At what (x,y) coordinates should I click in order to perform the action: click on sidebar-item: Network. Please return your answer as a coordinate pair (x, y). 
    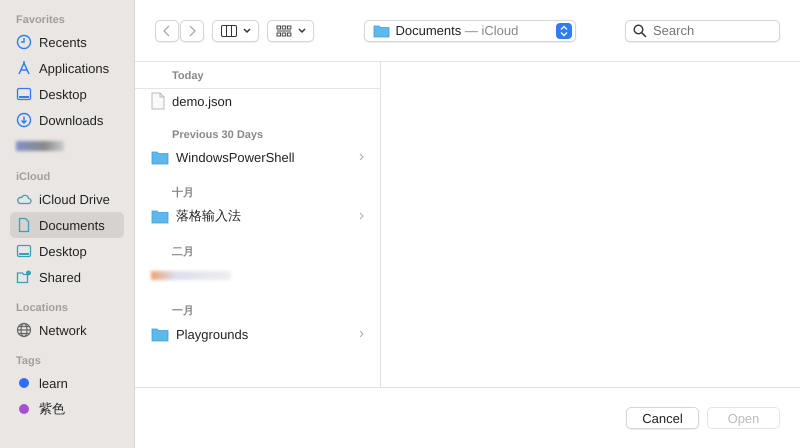
    Looking at the image, I should click on (67, 330).